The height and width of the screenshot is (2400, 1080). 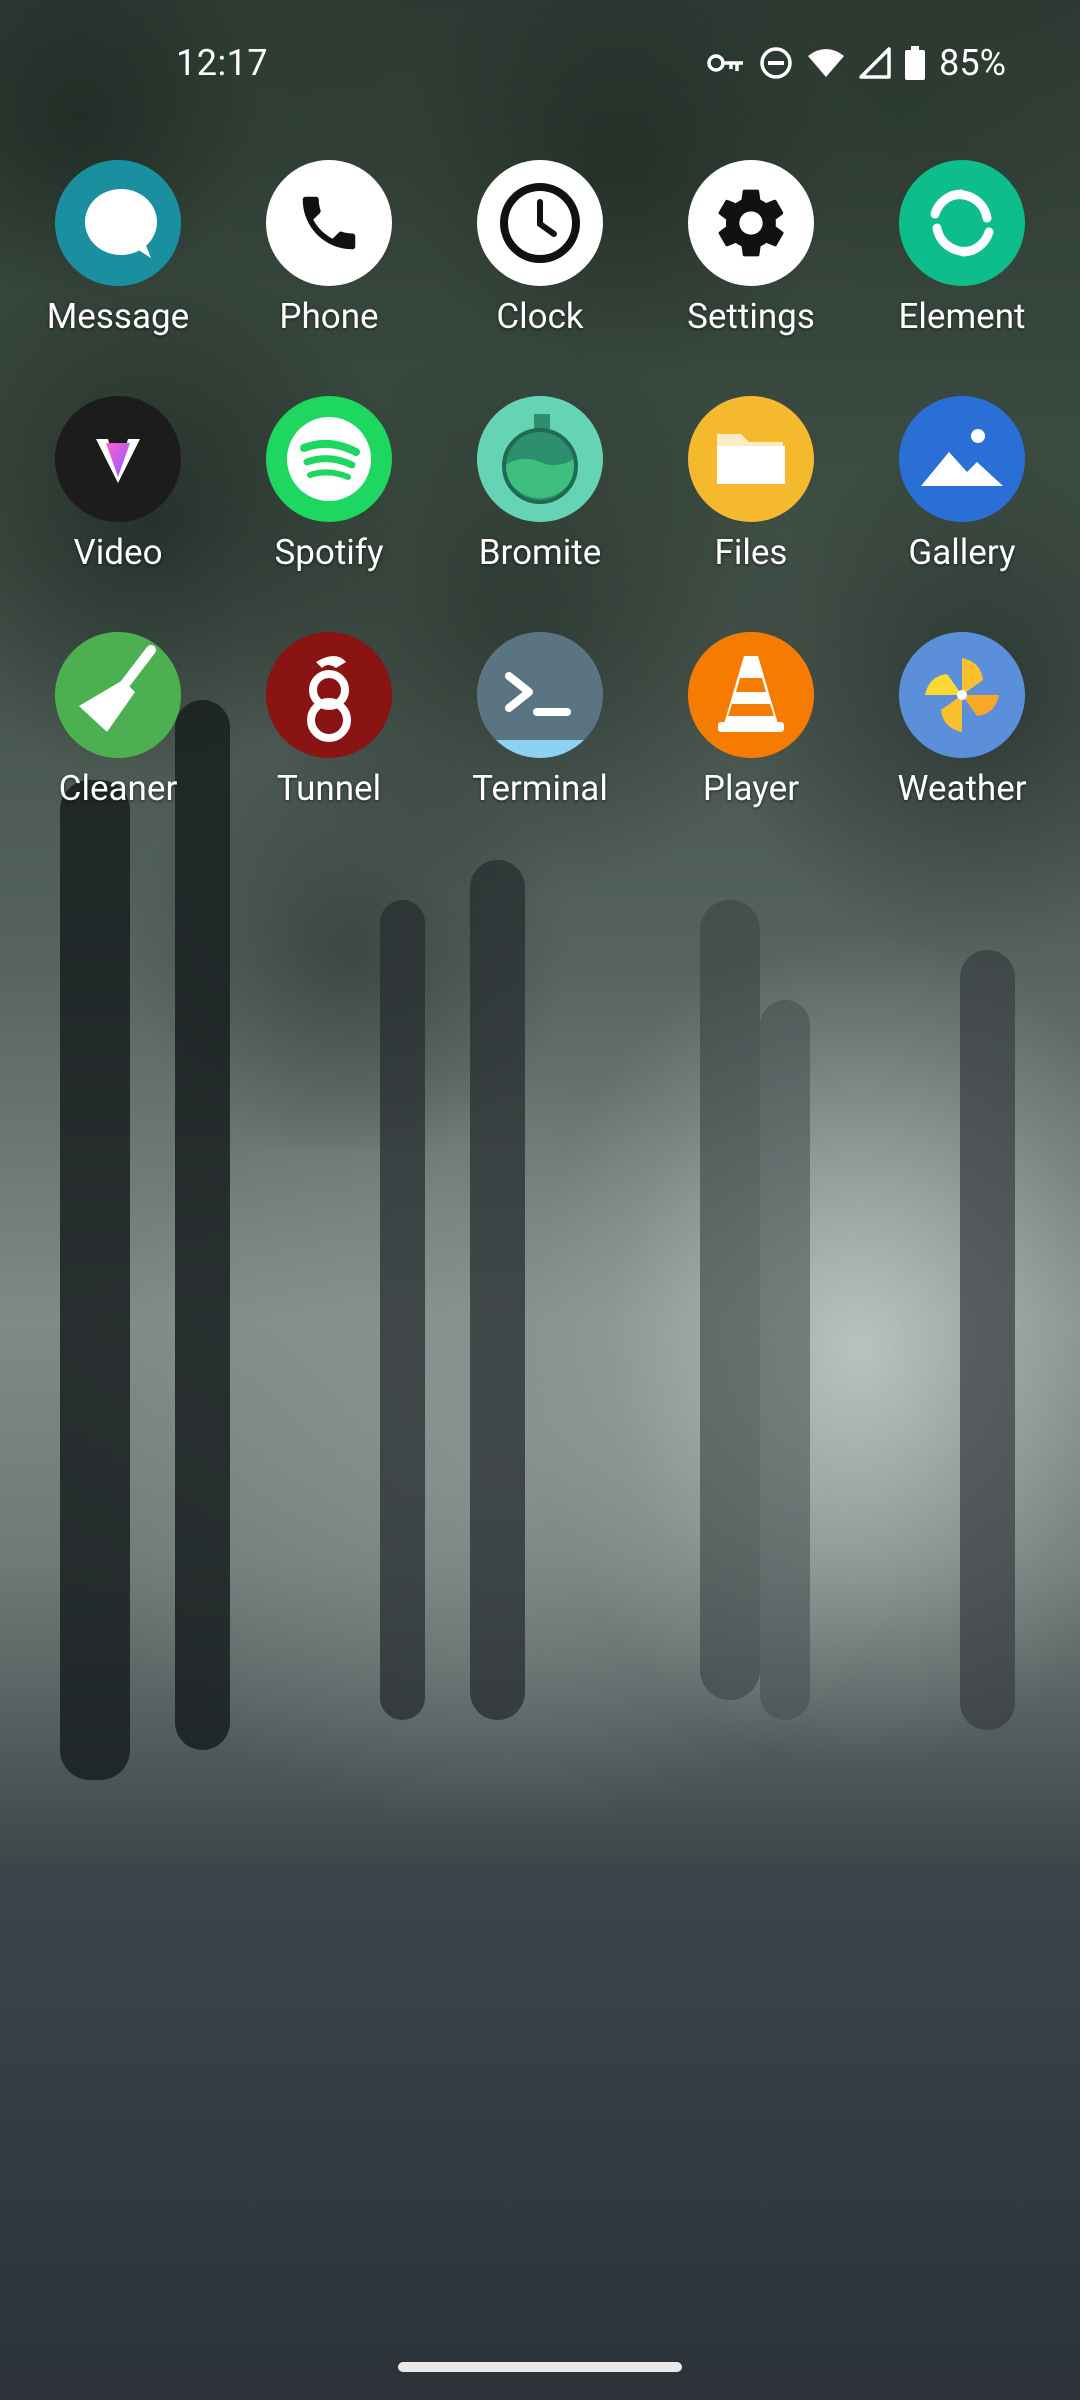 I want to click on app-label: Spotify, so click(x=329, y=552).